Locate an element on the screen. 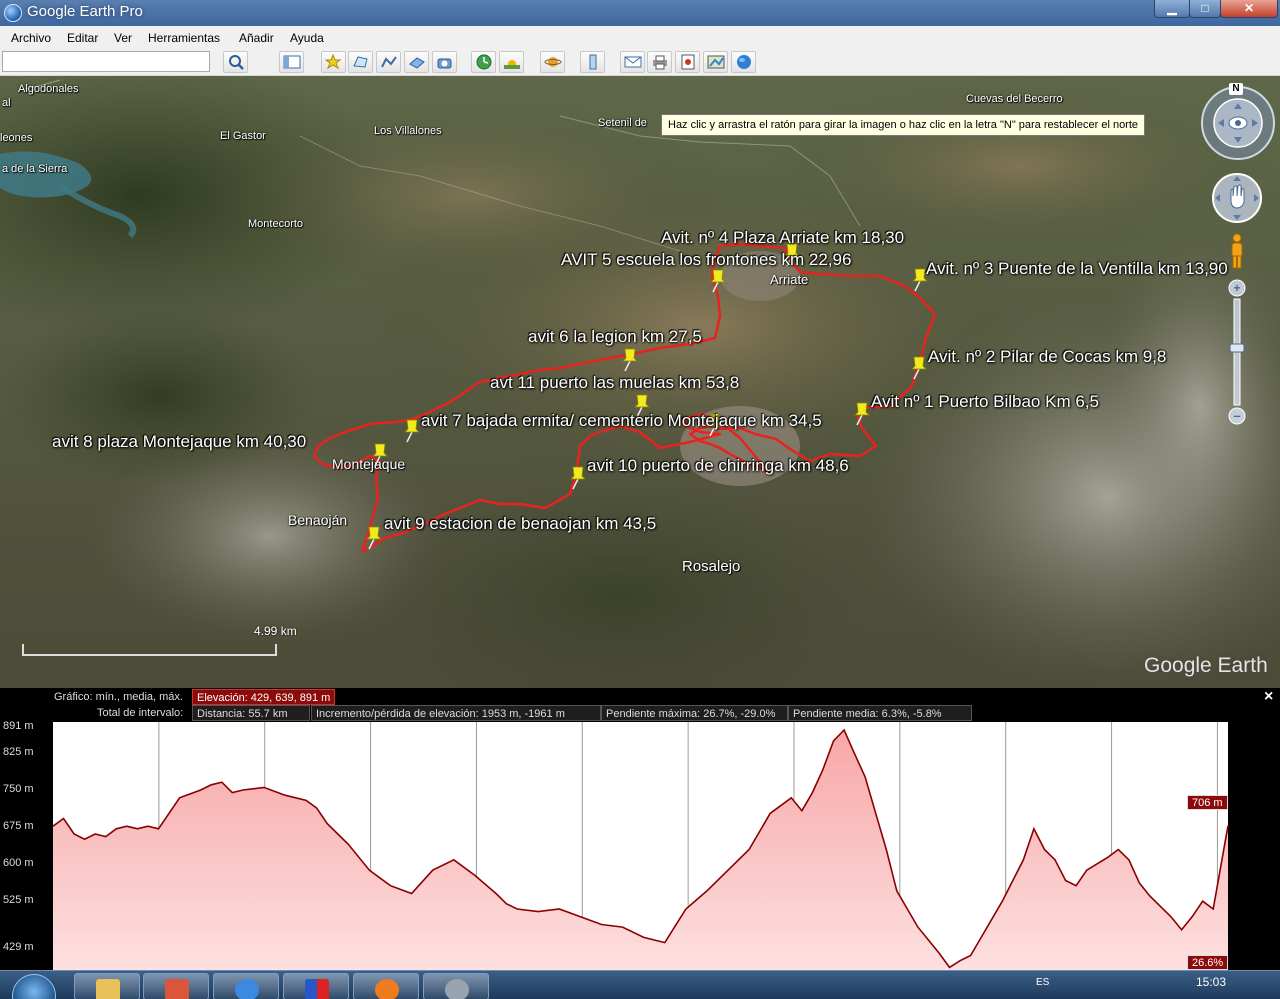 Image resolution: width=1280 pixels, height=999 pixels. envelope-icon is located at coordinates (633, 62).